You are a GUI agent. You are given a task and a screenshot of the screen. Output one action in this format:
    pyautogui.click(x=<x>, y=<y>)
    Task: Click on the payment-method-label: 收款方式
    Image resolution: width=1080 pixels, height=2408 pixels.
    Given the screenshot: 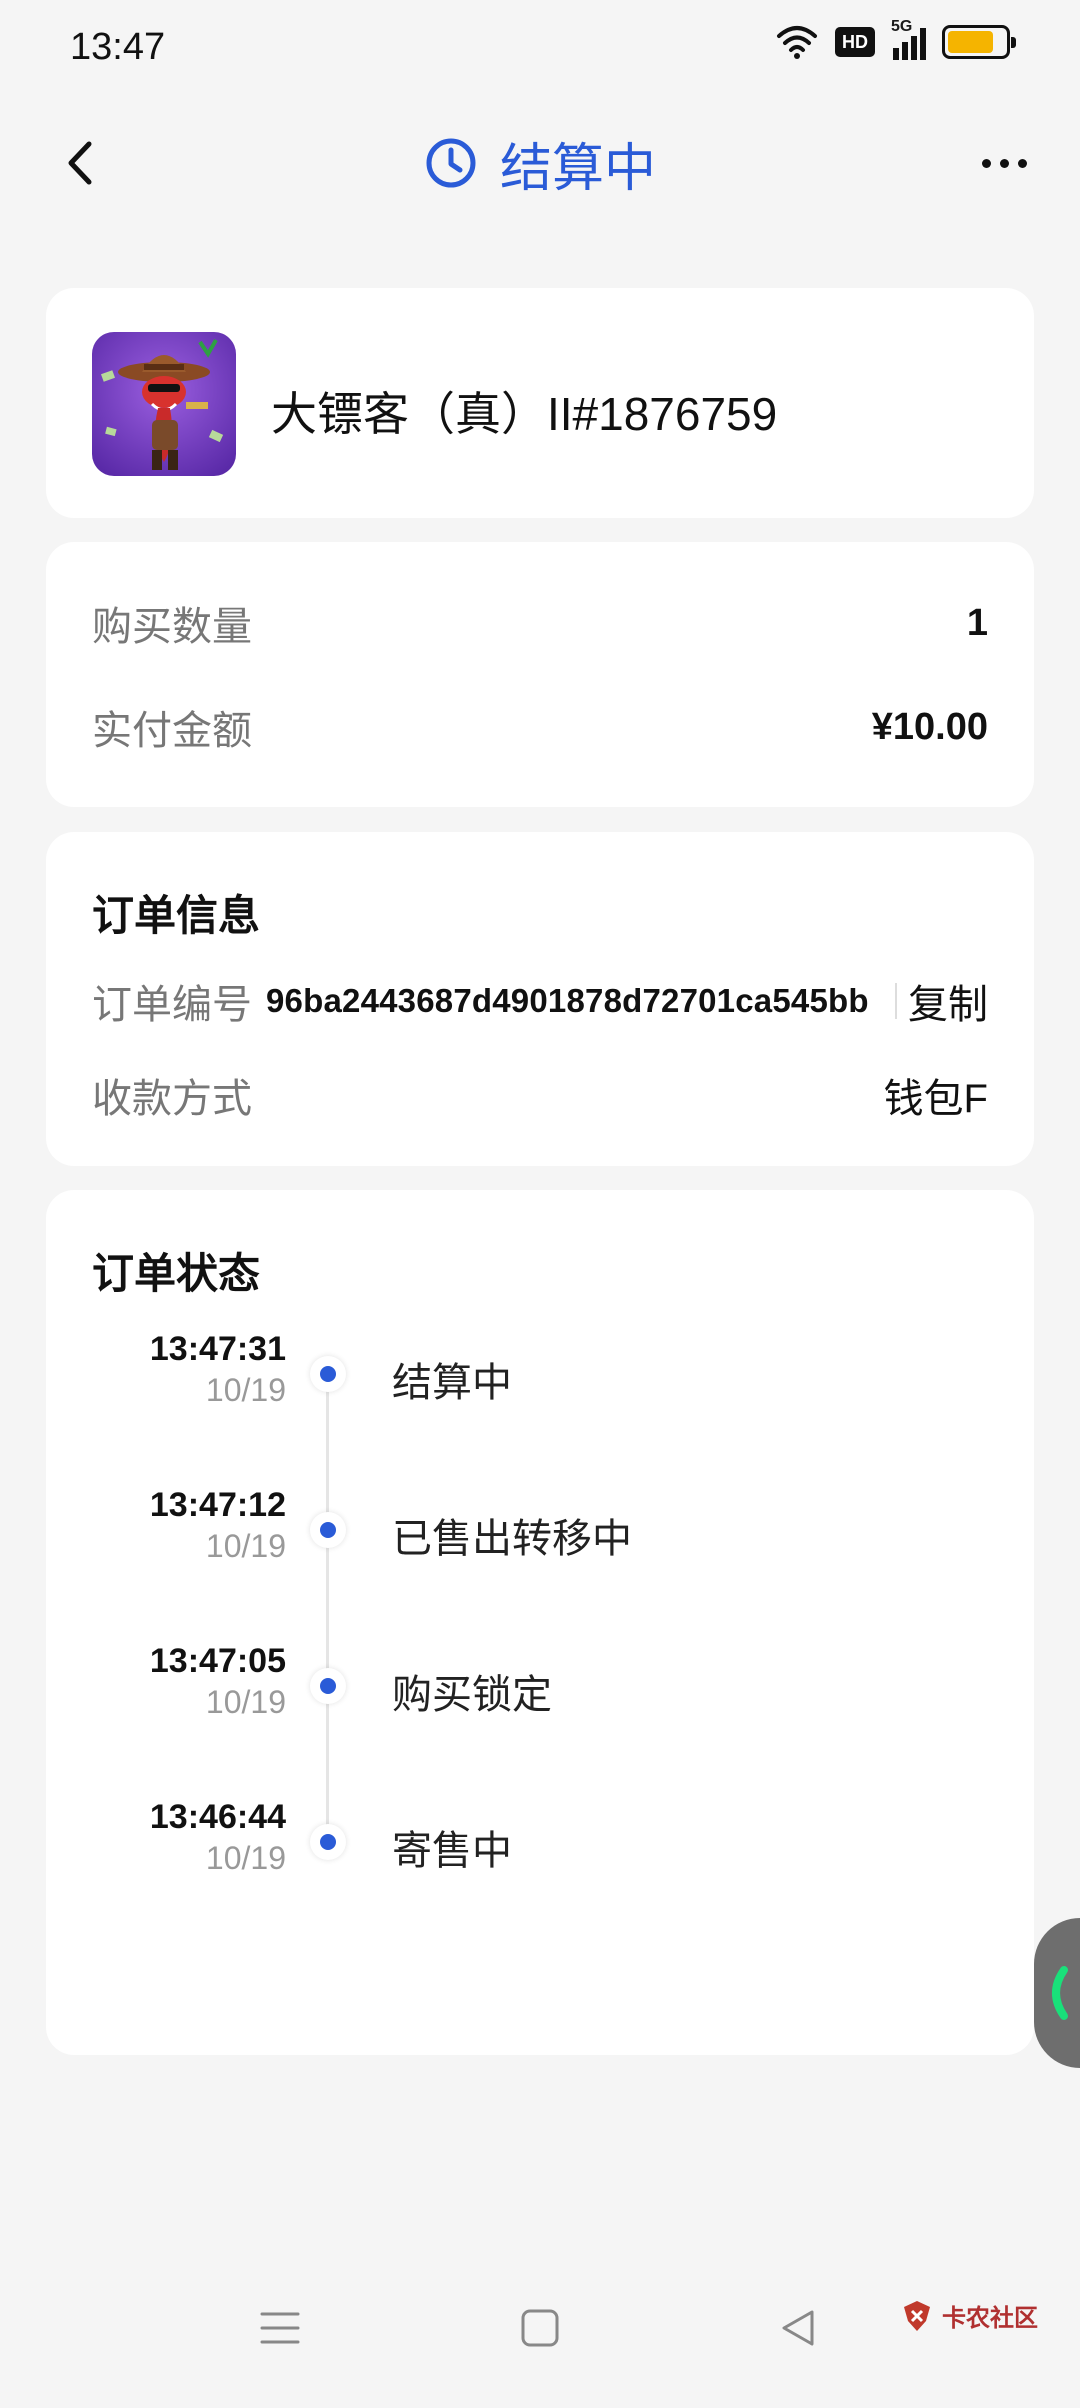 What is the action you would take?
    pyautogui.click(x=172, y=1099)
    